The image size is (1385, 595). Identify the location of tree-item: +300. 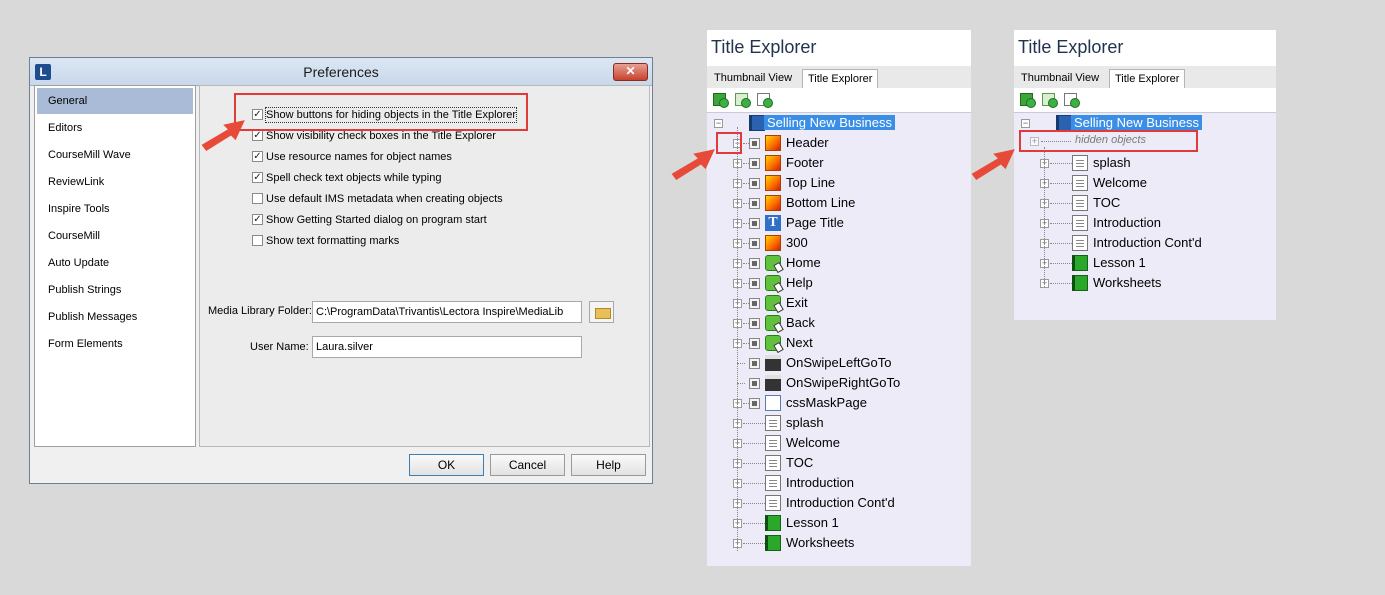
(839, 243).